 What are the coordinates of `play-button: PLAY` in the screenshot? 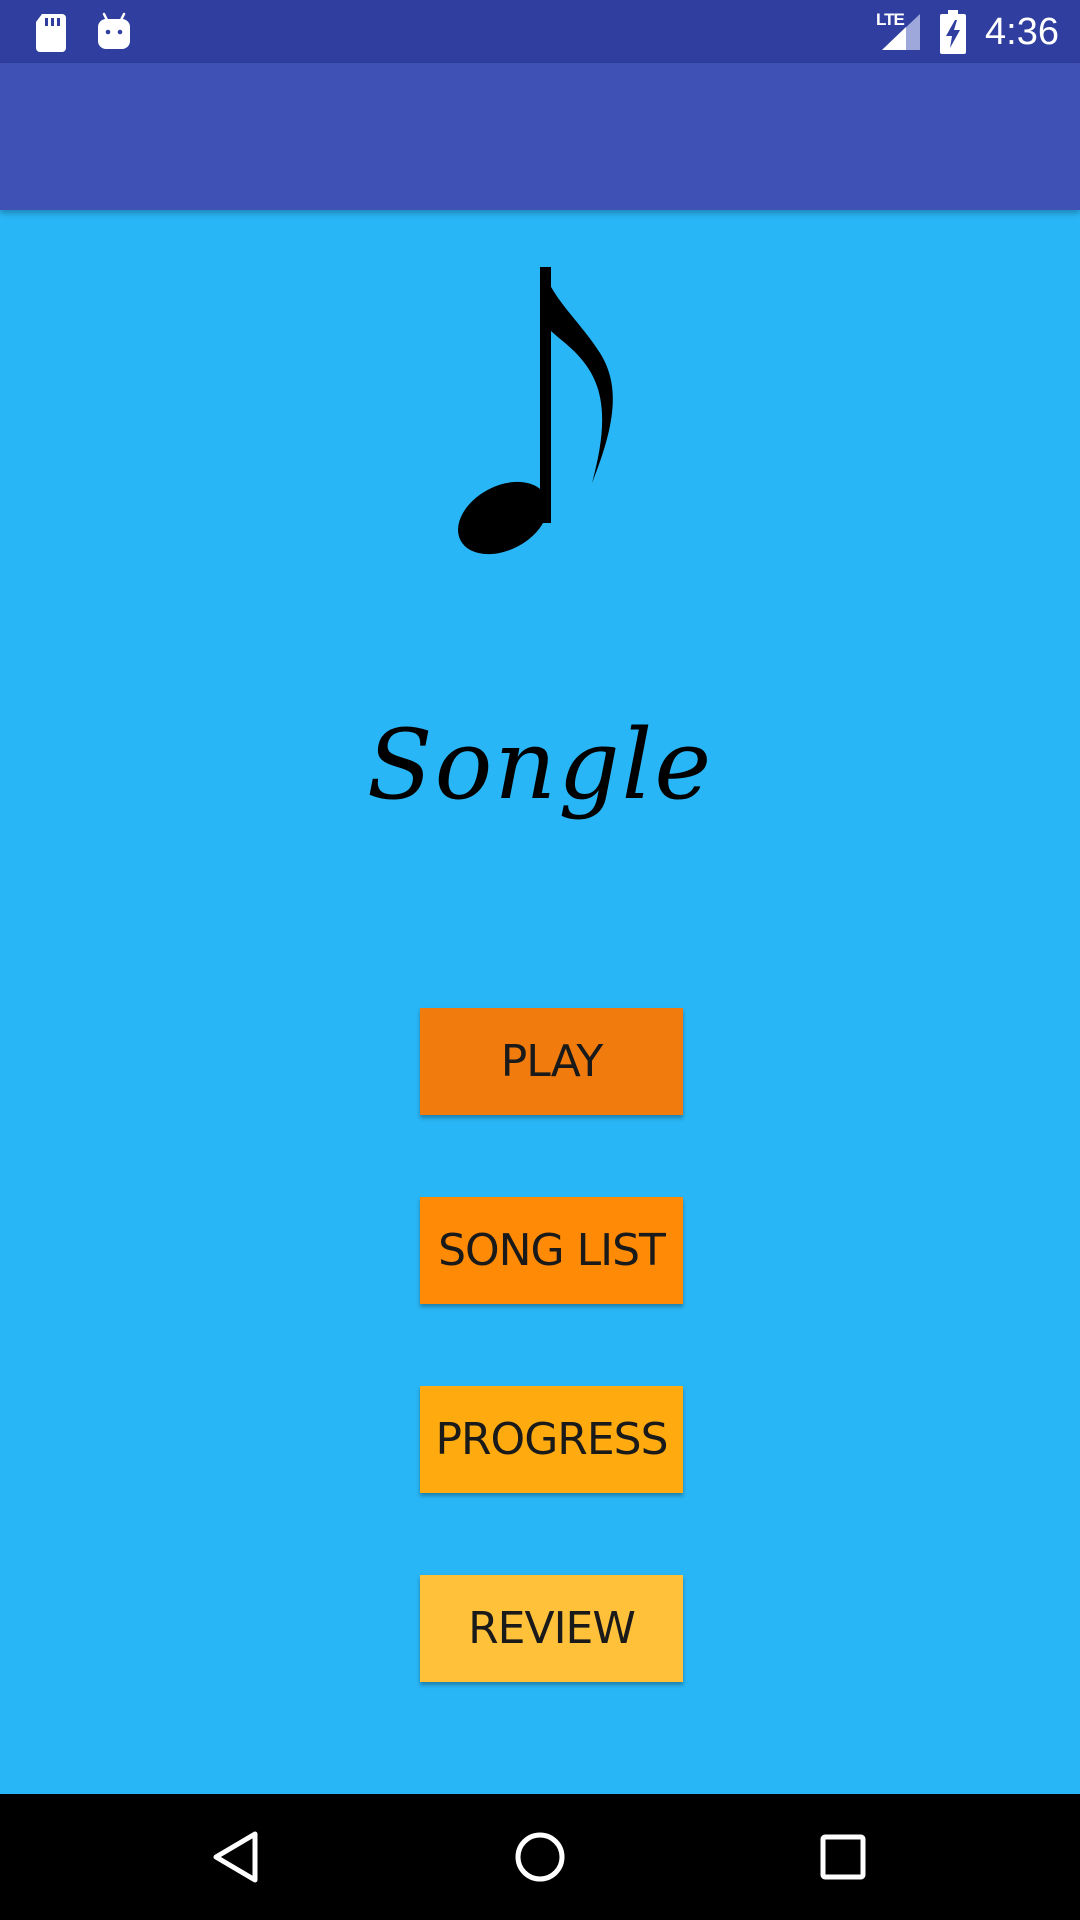 It's located at (551, 1061).